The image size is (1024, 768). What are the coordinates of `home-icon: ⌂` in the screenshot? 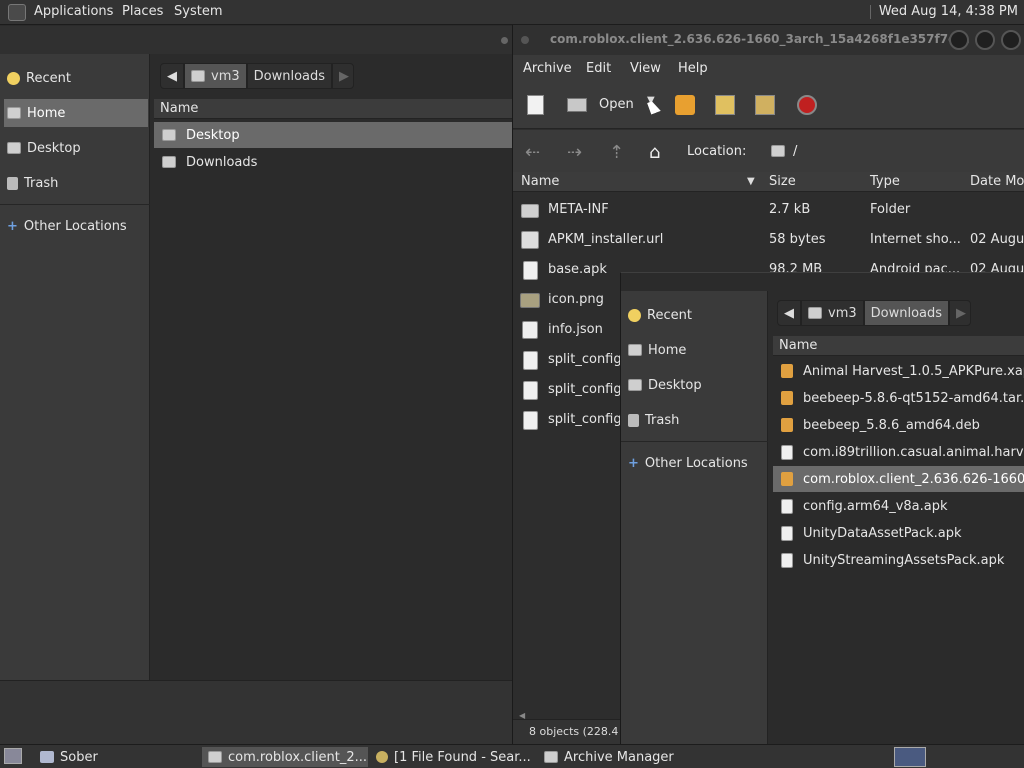 It's located at (654, 152).